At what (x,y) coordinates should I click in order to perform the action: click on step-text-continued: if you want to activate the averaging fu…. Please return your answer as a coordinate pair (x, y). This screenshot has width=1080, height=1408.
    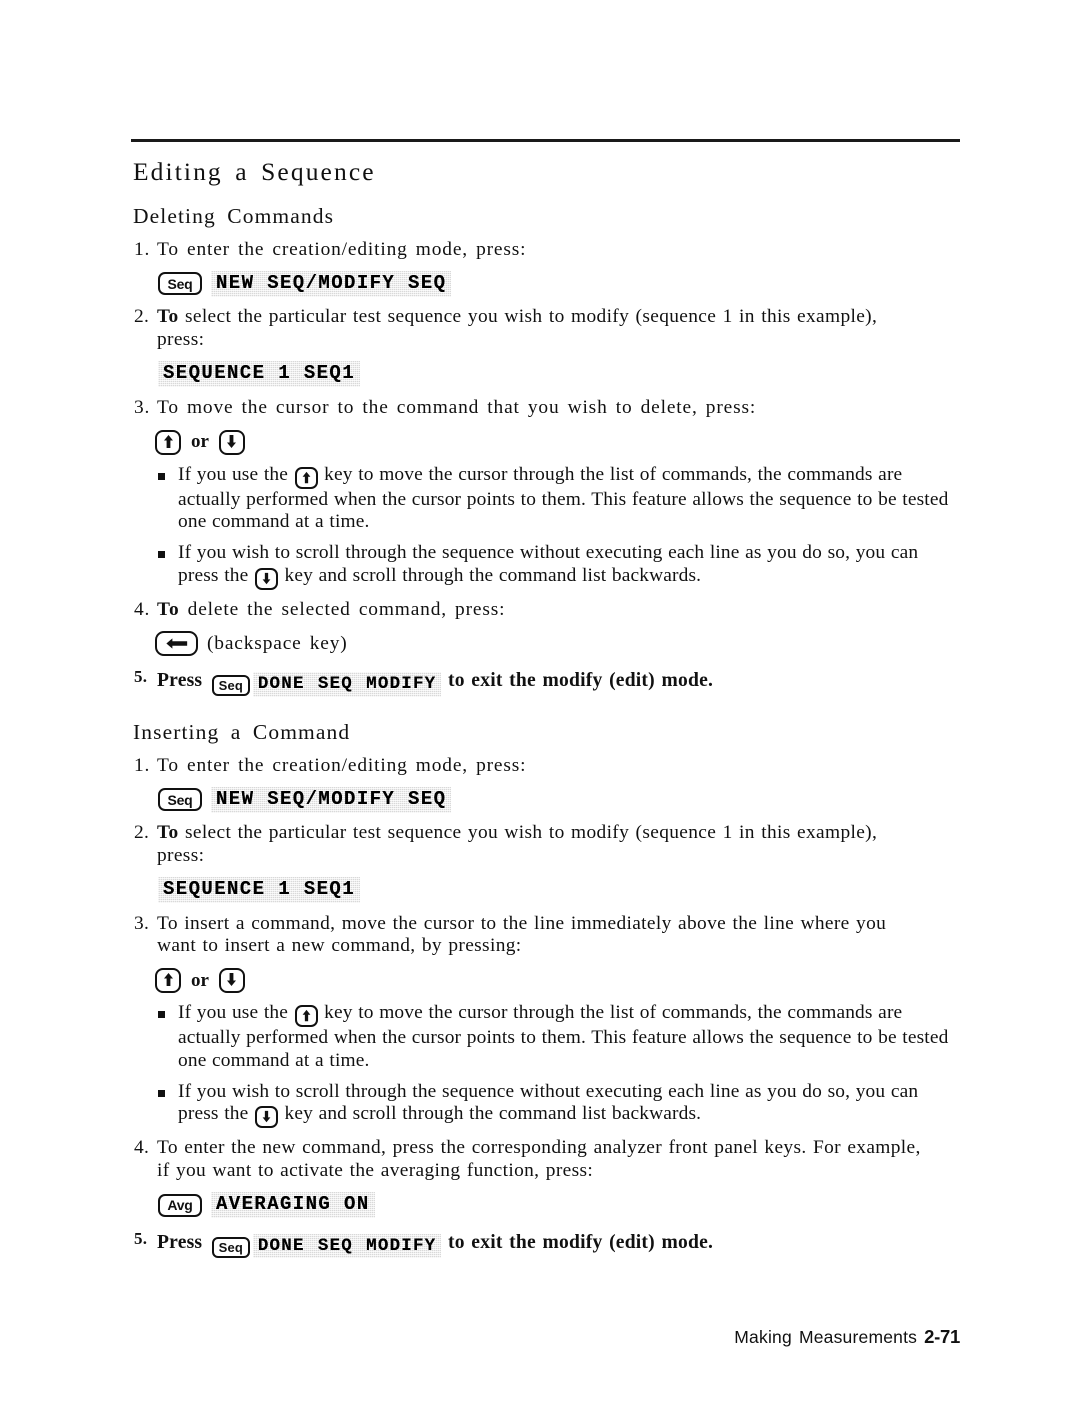
    Looking at the image, I should click on (375, 1170).